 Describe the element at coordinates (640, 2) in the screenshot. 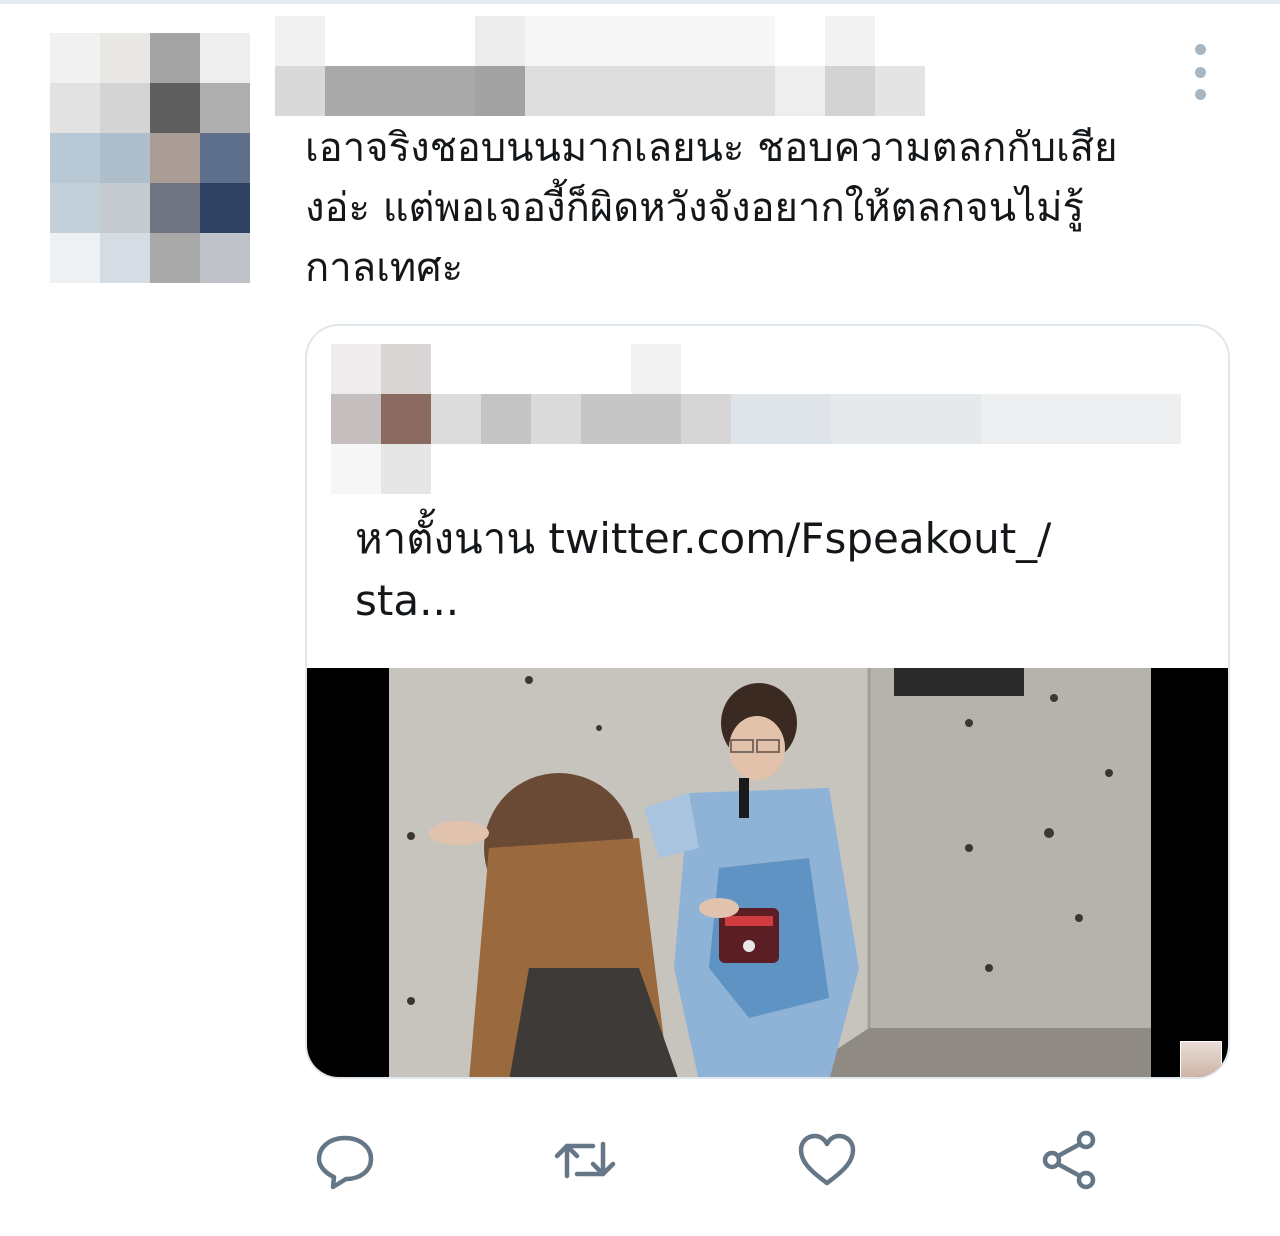

I see `top-divider` at that location.